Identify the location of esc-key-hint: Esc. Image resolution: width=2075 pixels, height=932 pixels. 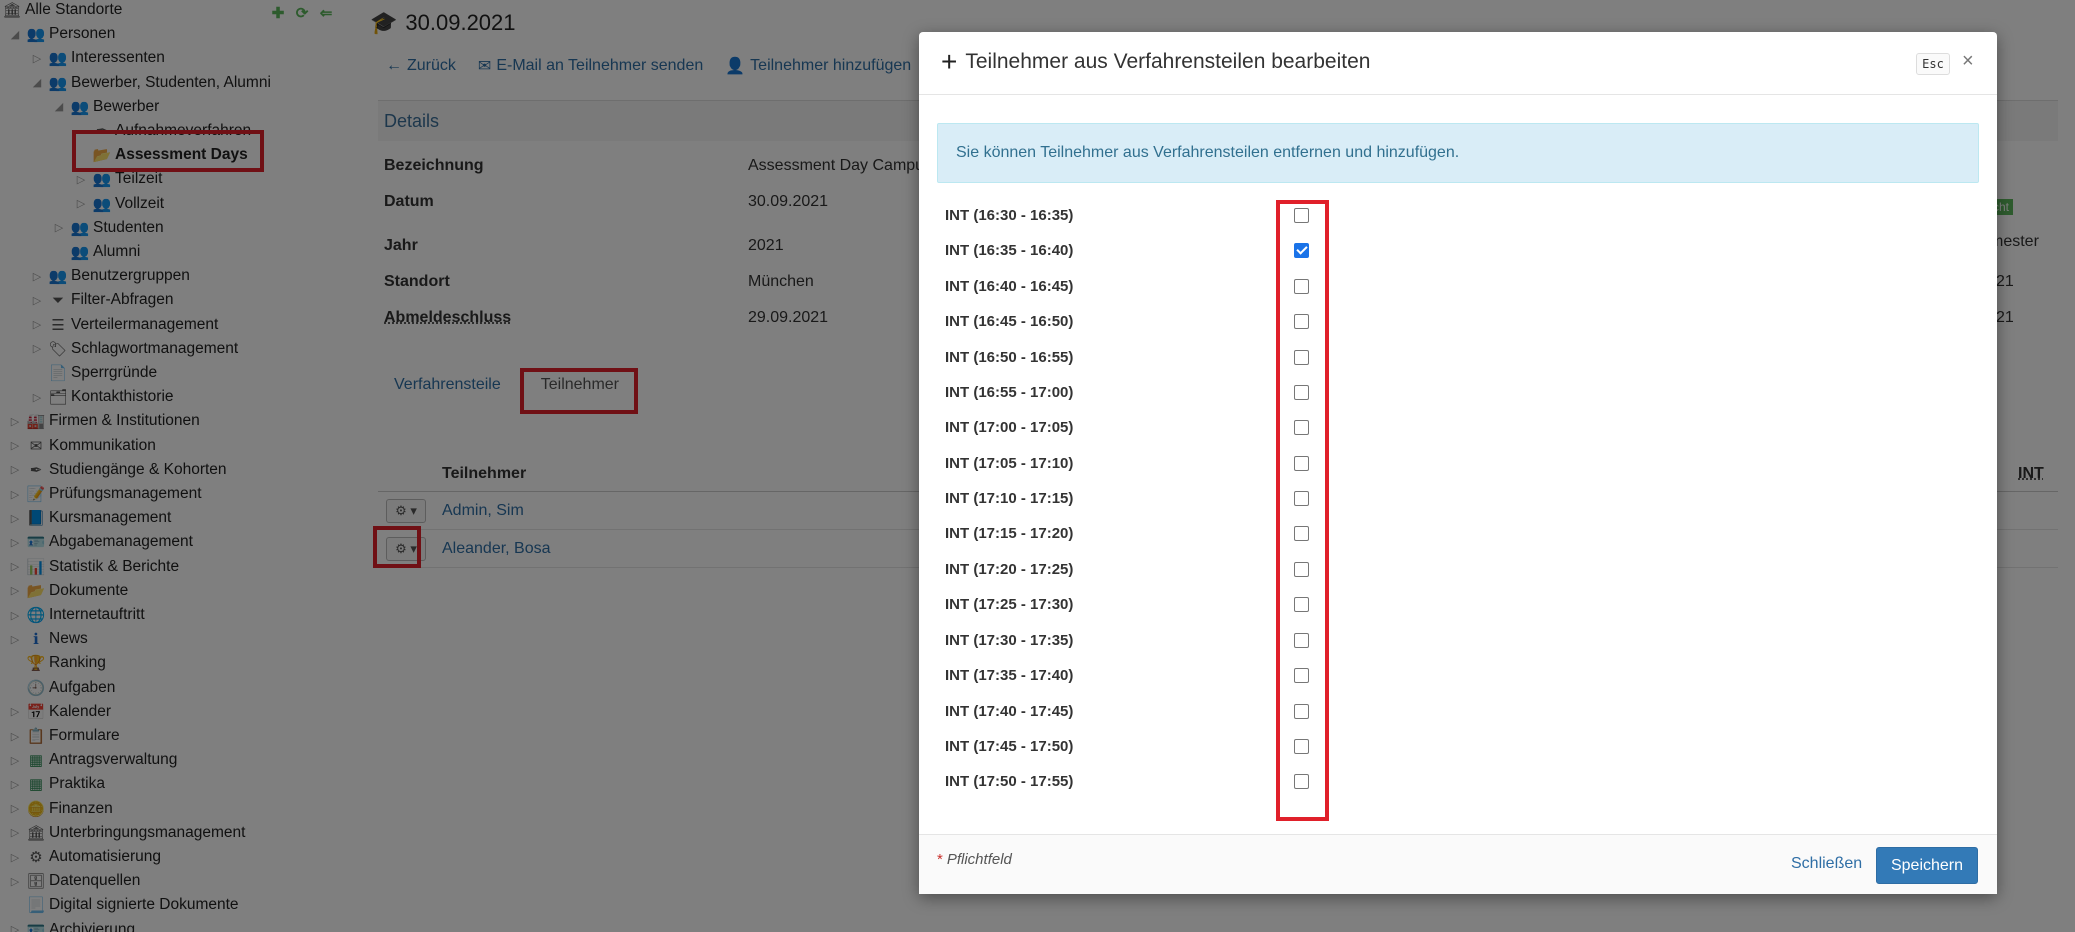
(1933, 64).